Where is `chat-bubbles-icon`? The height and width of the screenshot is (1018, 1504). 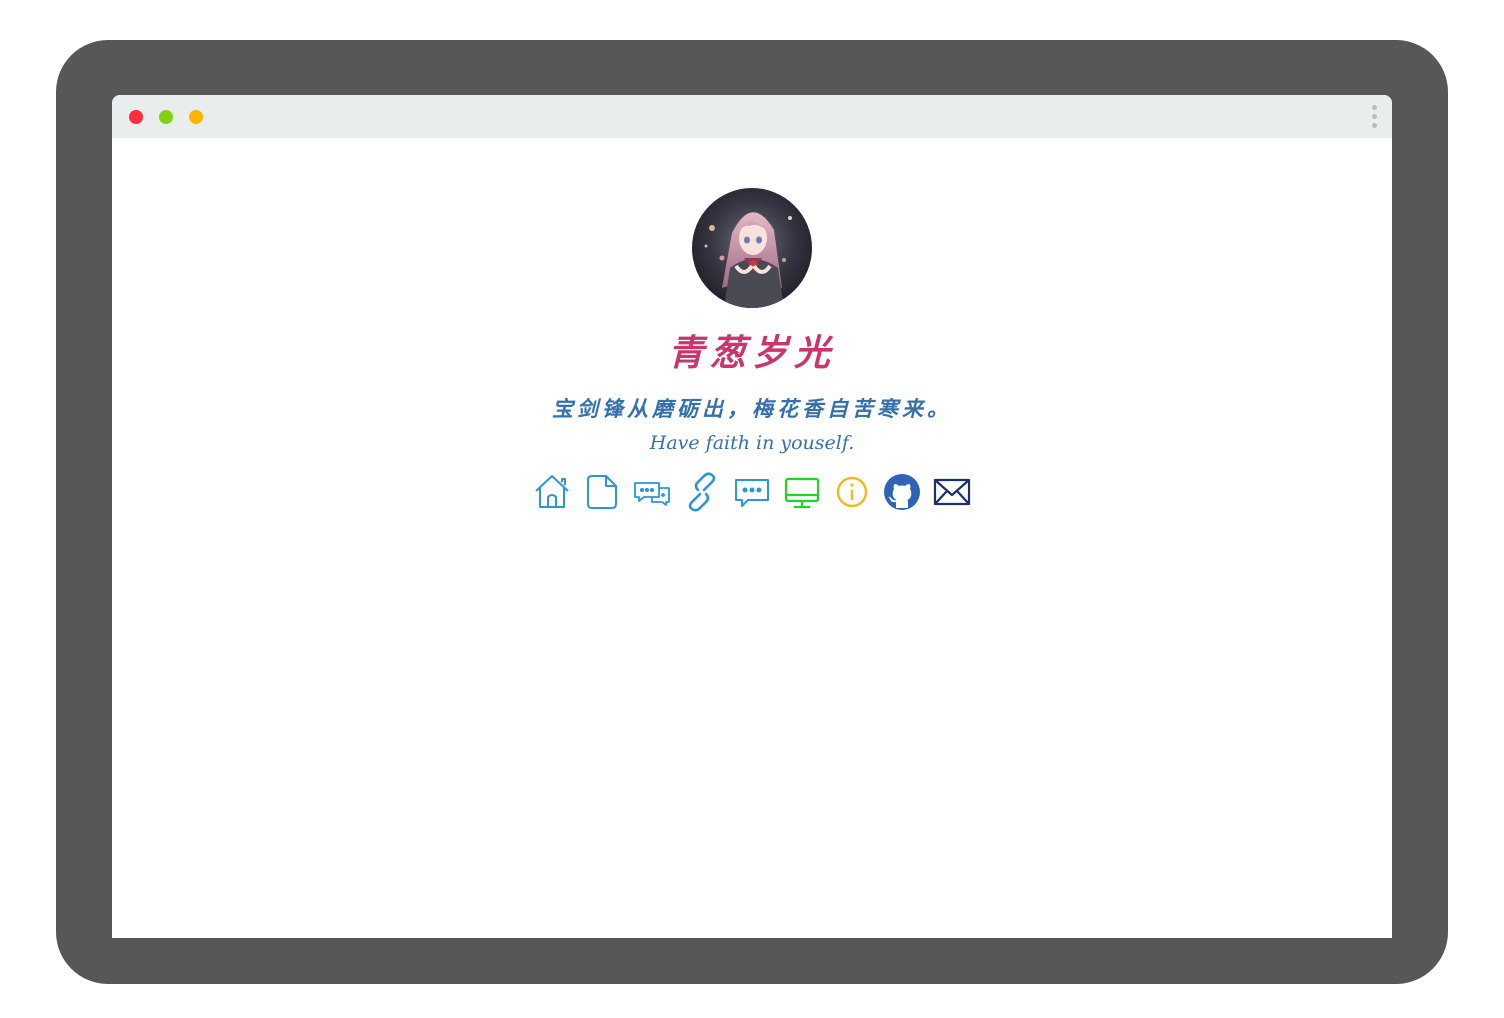 chat-bubbles-icon is located at coordinates (652, 492).